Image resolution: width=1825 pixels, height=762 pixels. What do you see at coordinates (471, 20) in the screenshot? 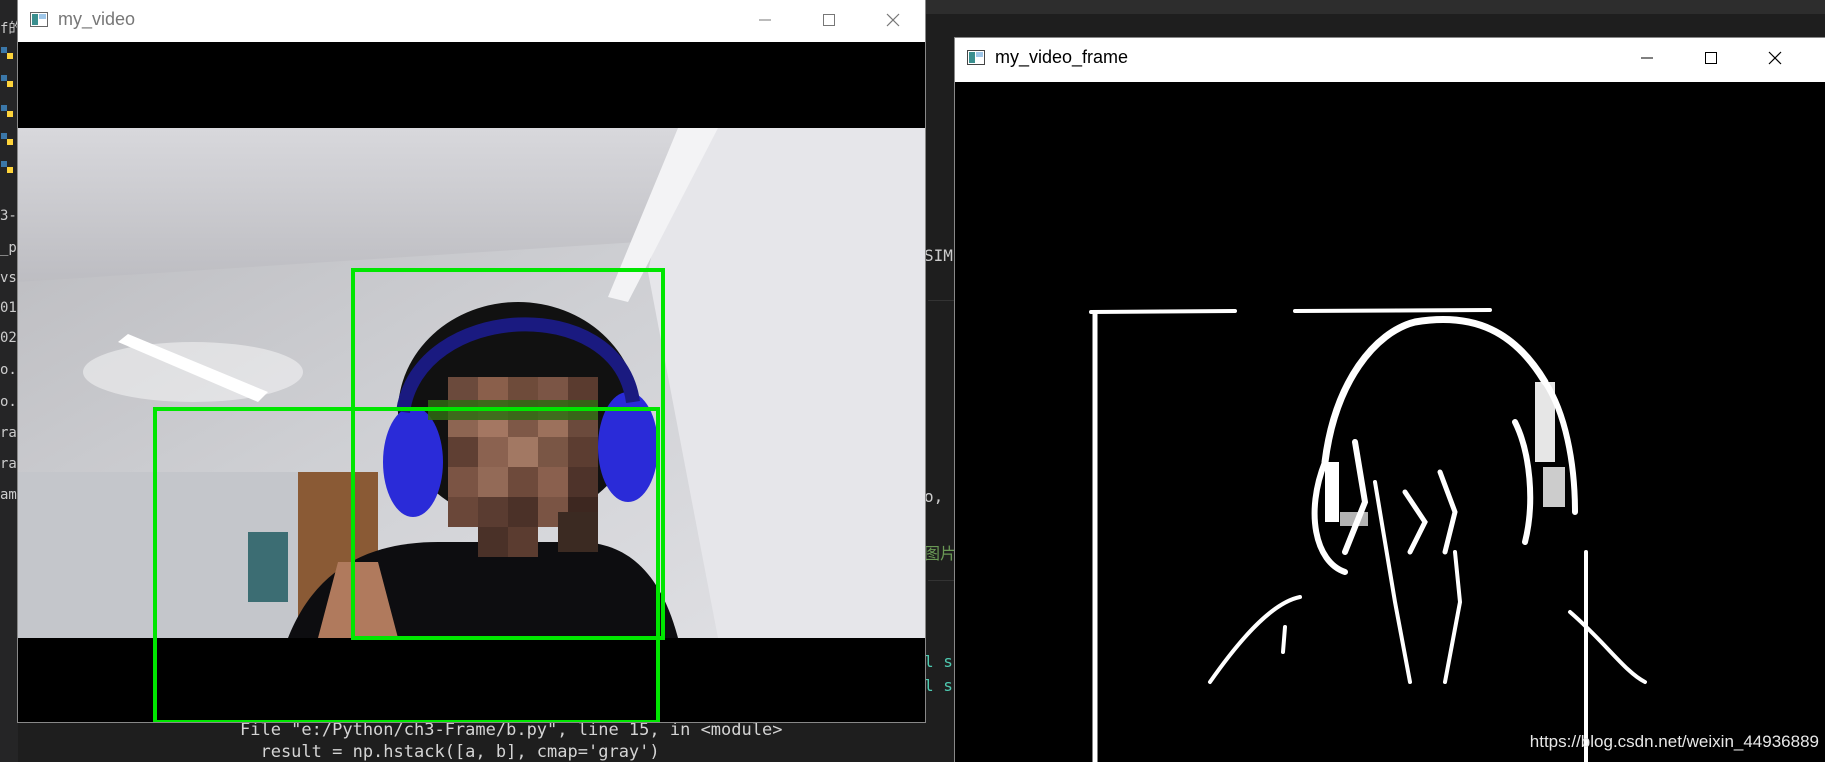
I see `video-window-titlebar: my_video` at bounding box center [471, 20].